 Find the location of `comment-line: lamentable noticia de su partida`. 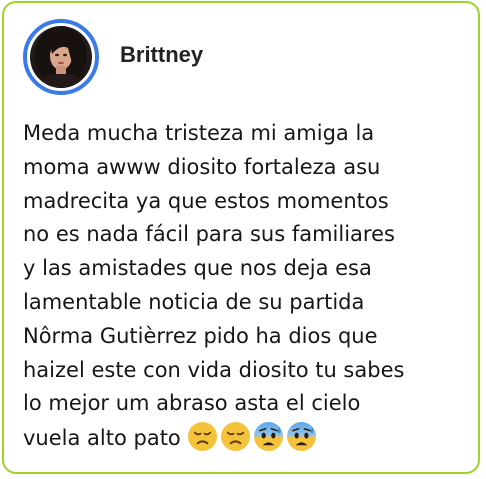

comment-line: lamentable noticia de su partida is located at coordinates (194, 301).